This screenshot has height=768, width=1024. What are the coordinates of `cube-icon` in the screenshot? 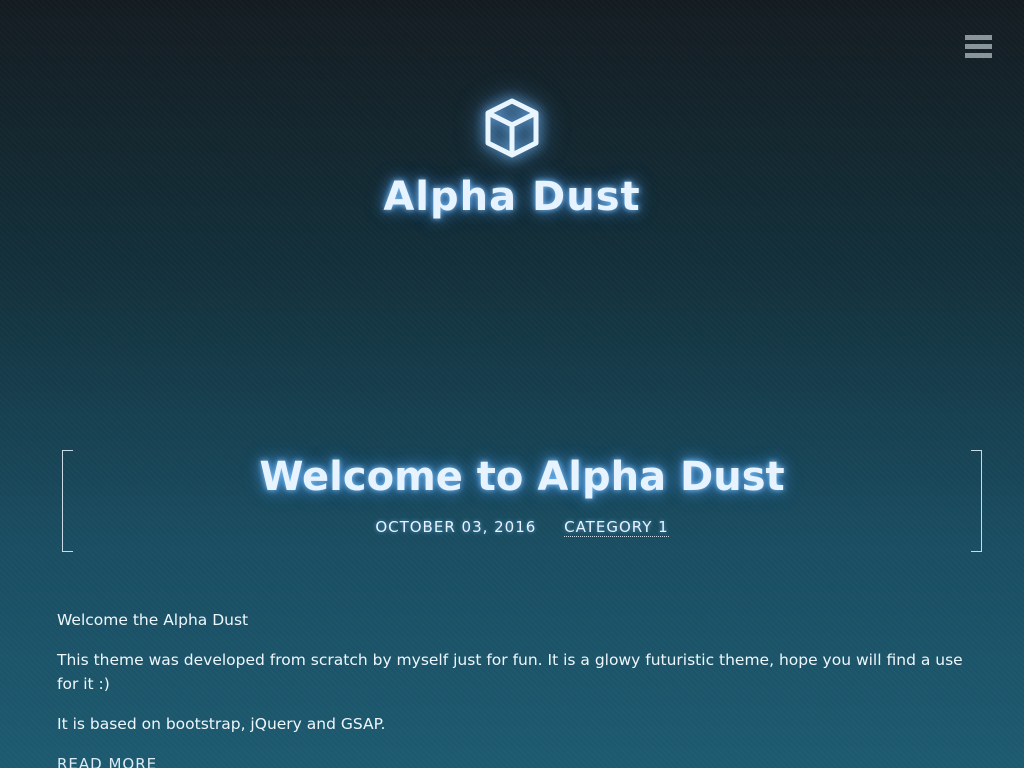 It's located at (512, 128).